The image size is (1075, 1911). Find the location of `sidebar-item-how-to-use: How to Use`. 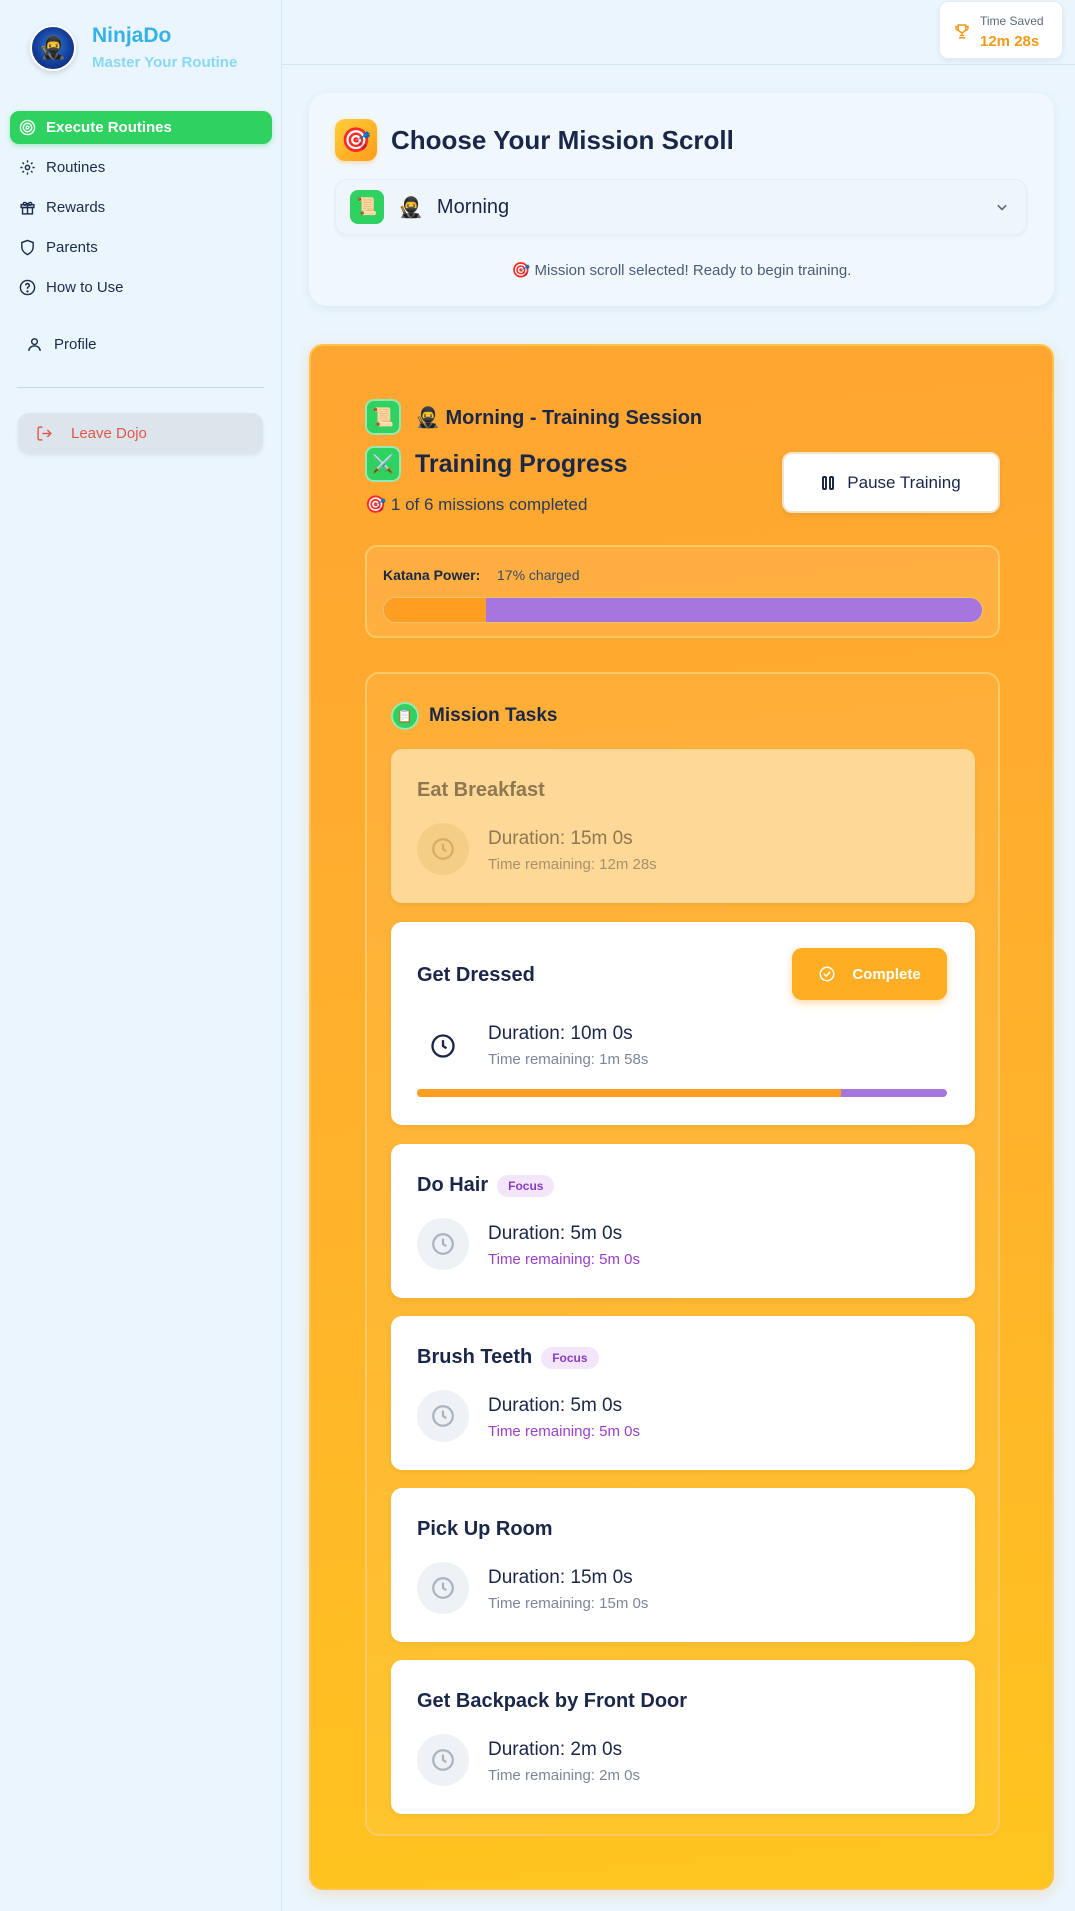

sidebar-item-how-to-use: How to Use is located at coordinates (141, 287).